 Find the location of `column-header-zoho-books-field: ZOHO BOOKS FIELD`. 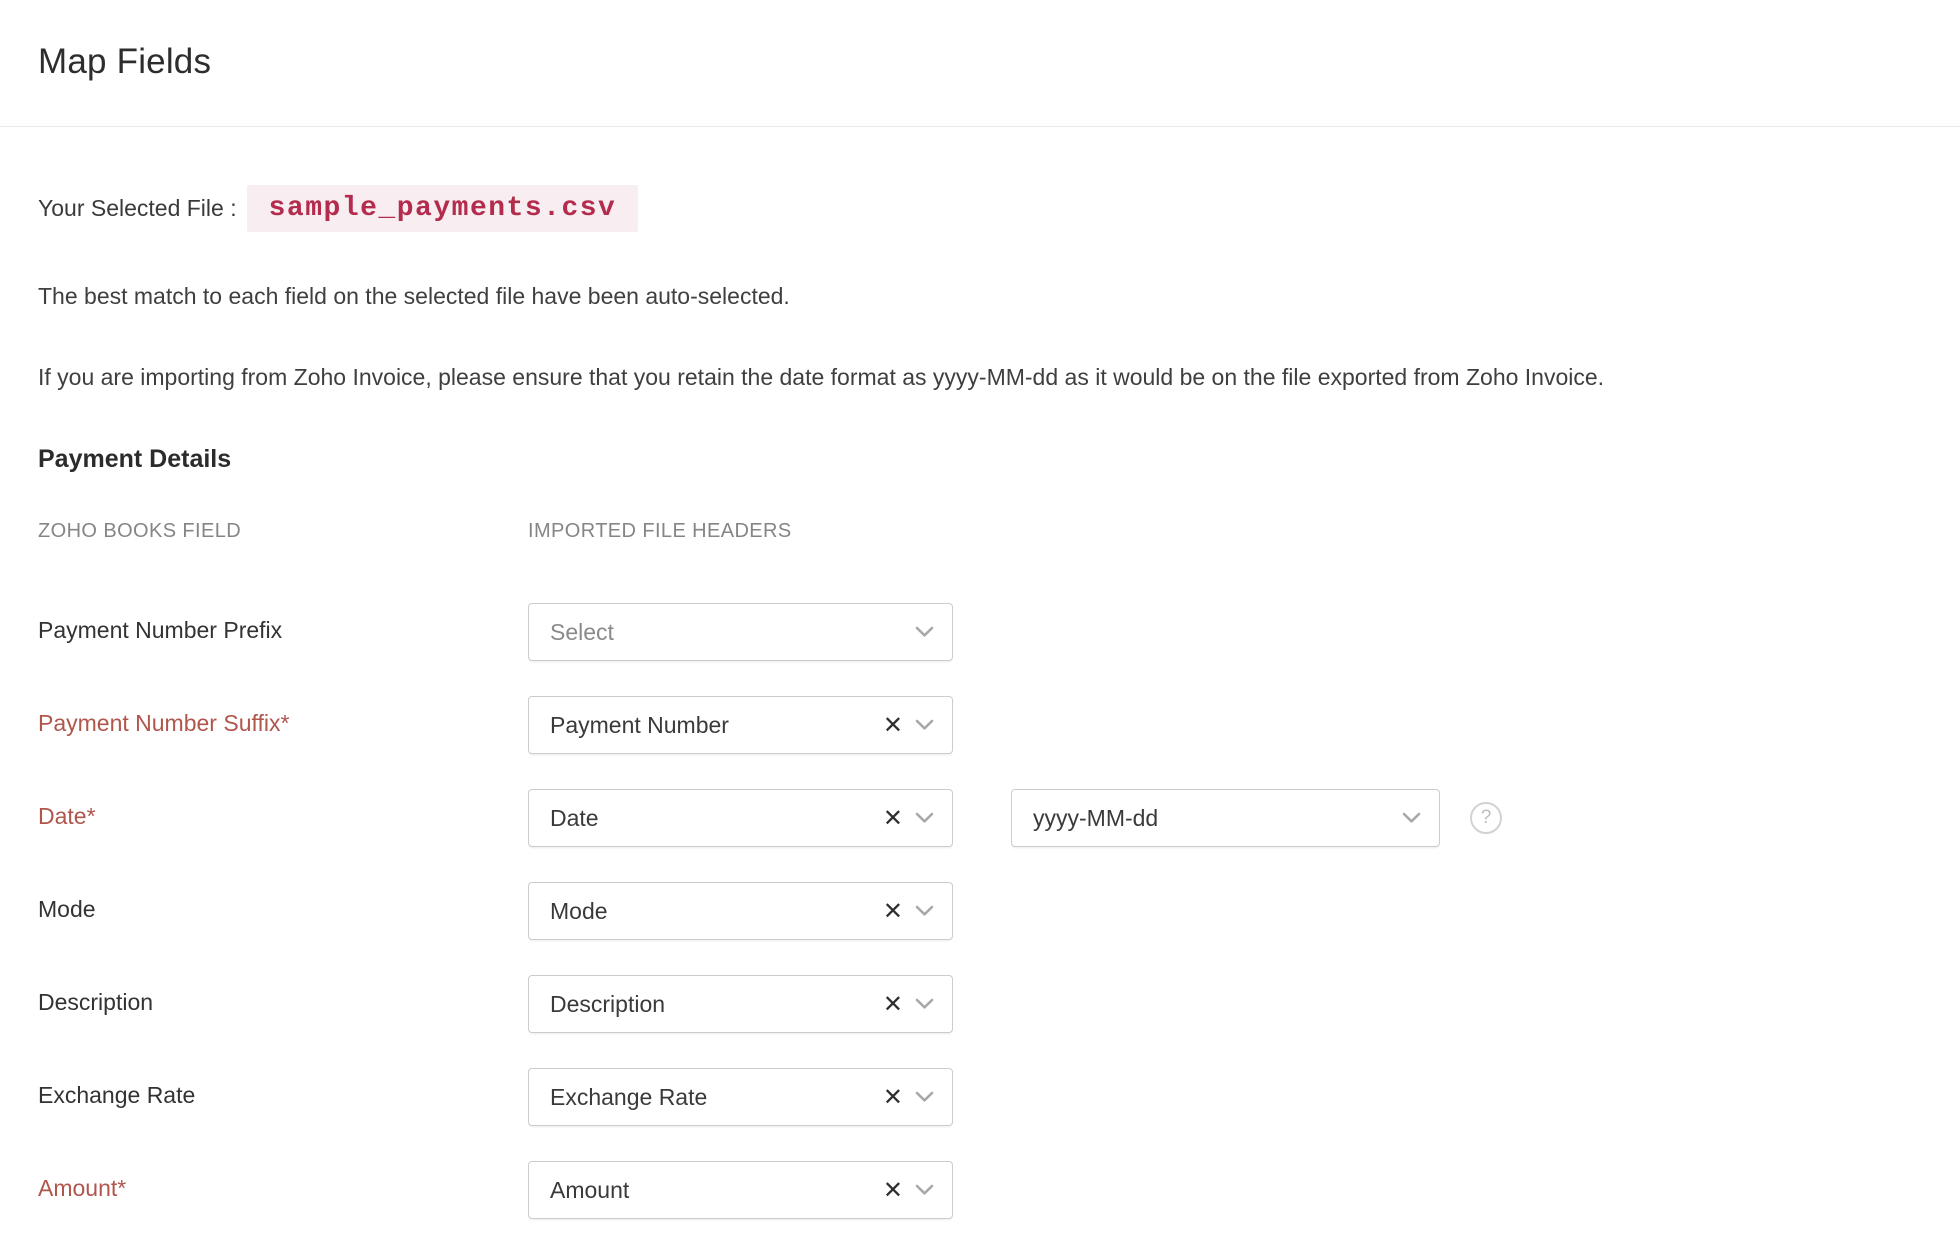

column-header-zoho-books-field: ZOHO BOOKS FIELD is located at coordinates (140, 531).